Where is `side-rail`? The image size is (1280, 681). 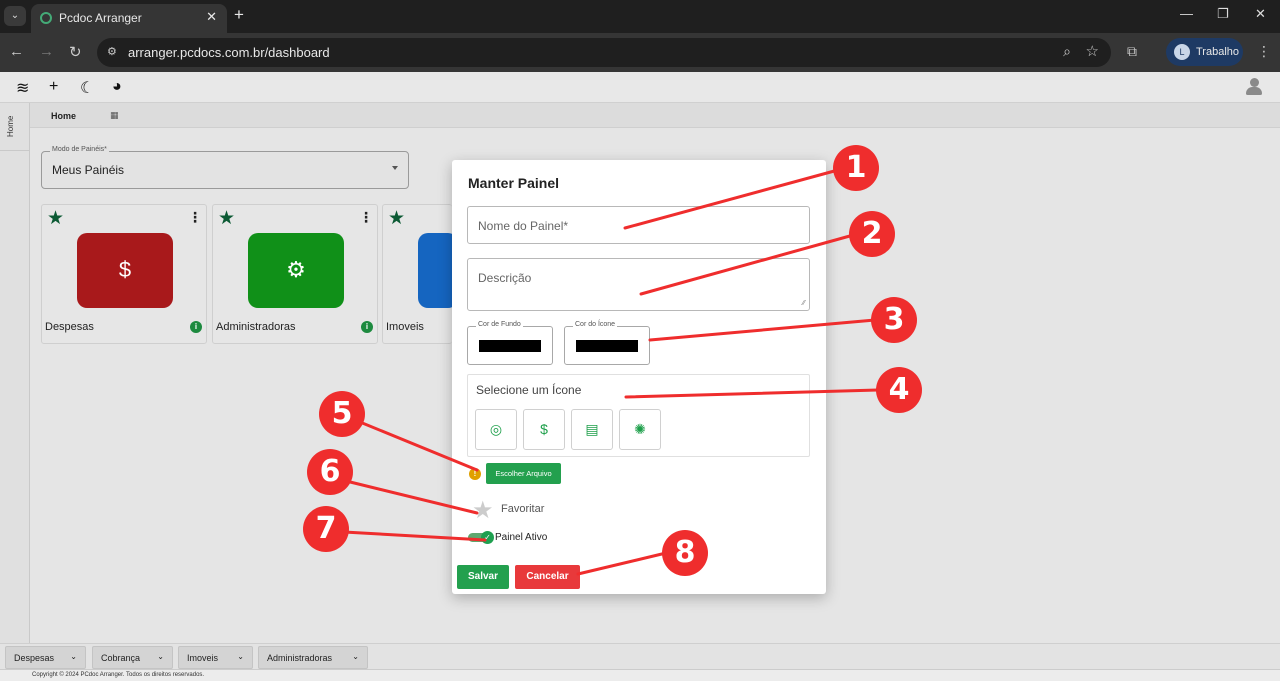 side-rail is located at coordinates (15, 373).